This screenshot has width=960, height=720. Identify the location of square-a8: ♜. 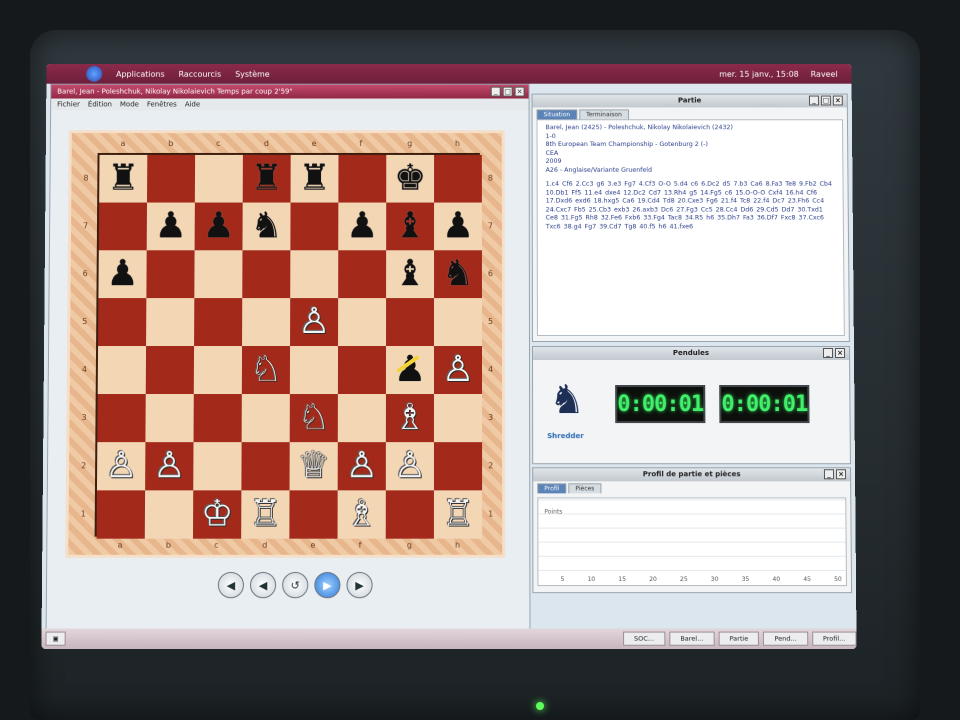
(123, 178).